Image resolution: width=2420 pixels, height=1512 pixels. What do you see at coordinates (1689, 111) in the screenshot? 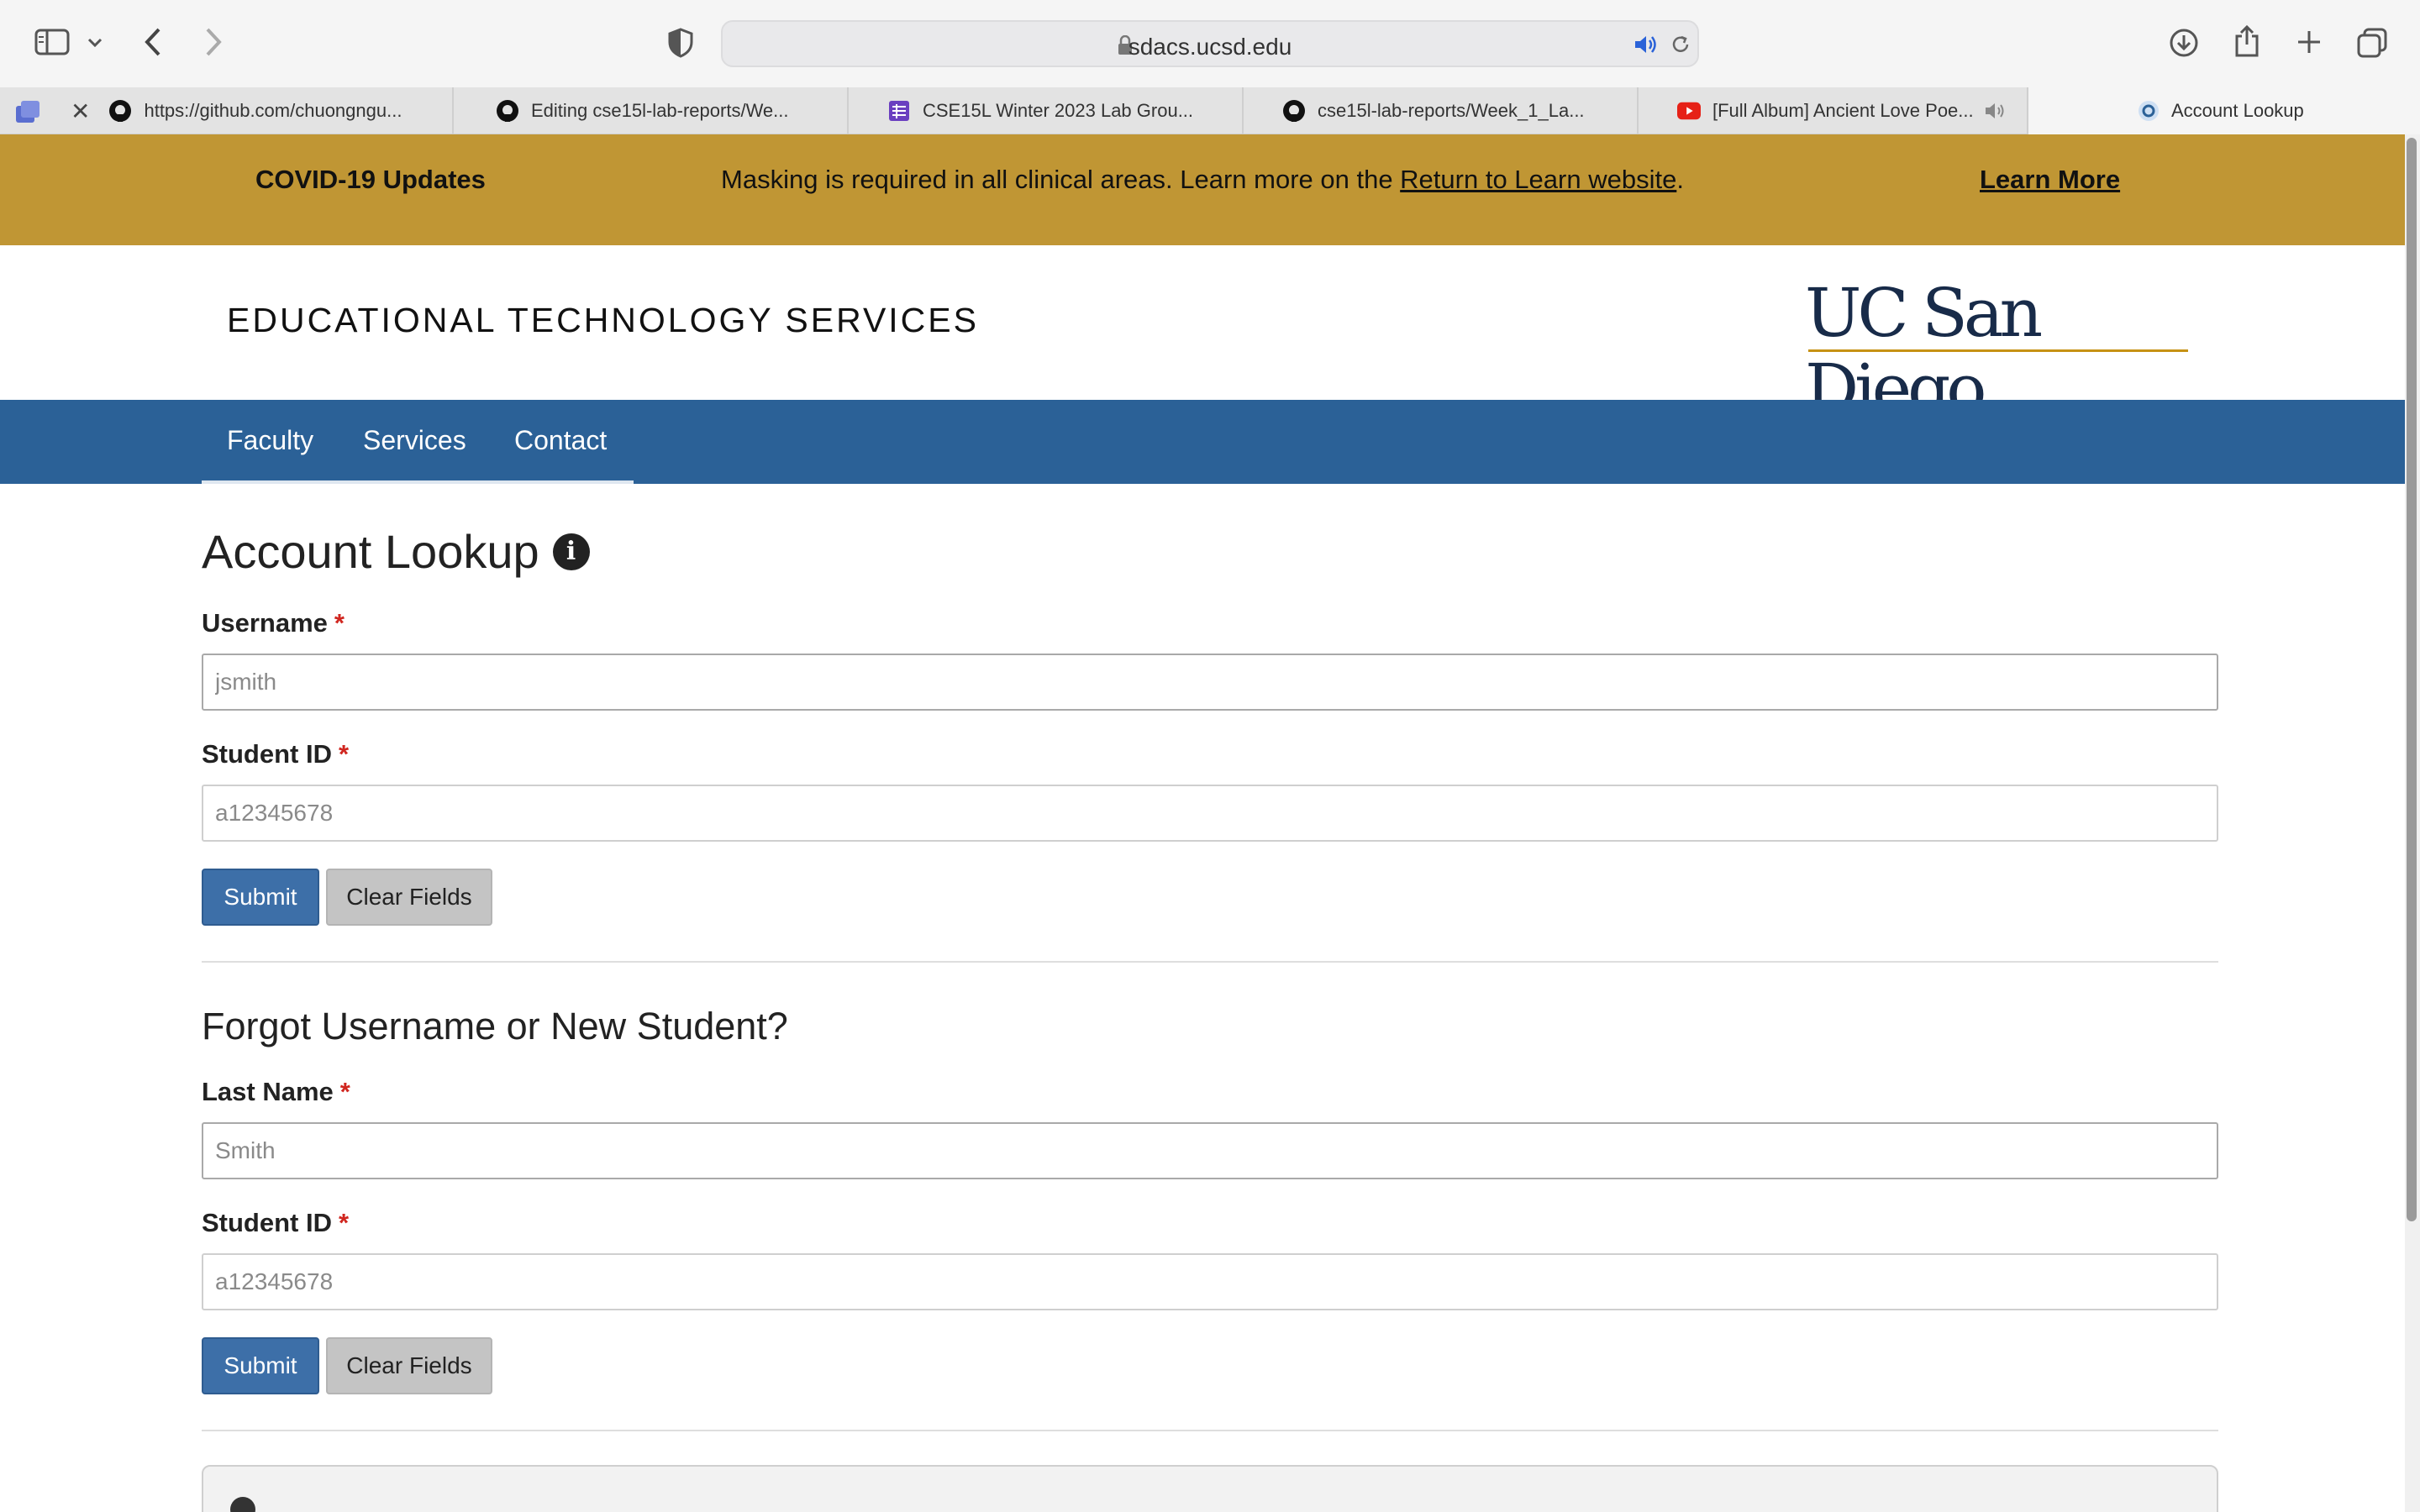
I see `youtube-icon` at bounding box center [1689, 111].